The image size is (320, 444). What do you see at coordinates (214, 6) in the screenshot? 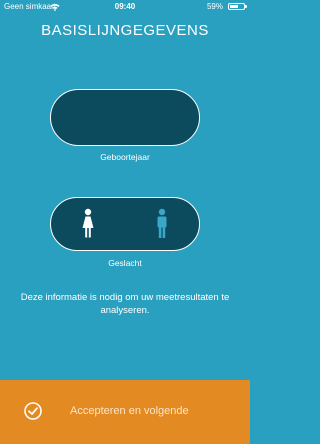
I see `battery-percent: 59%` at bounding box center [214, 6].